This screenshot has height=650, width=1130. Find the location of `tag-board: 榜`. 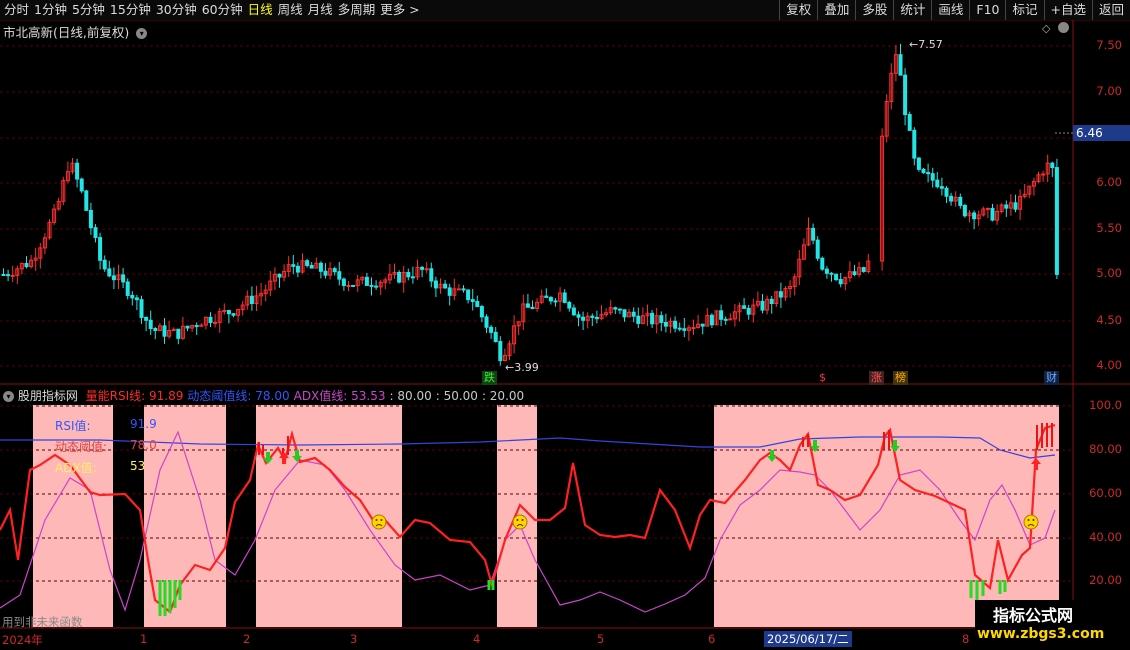

tag-board: 榜 is located at coordinates (900, 378).